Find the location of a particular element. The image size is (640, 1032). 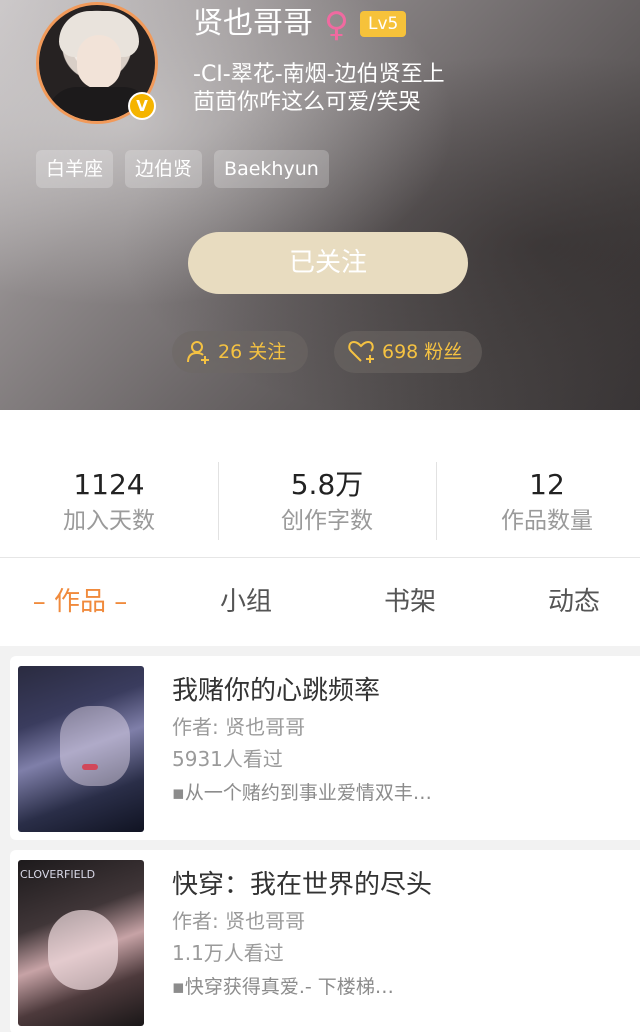

stats-bar: 1124 加入天数 5.8万 创作字数 12 作品数量 is located at coordinates (320, 484).